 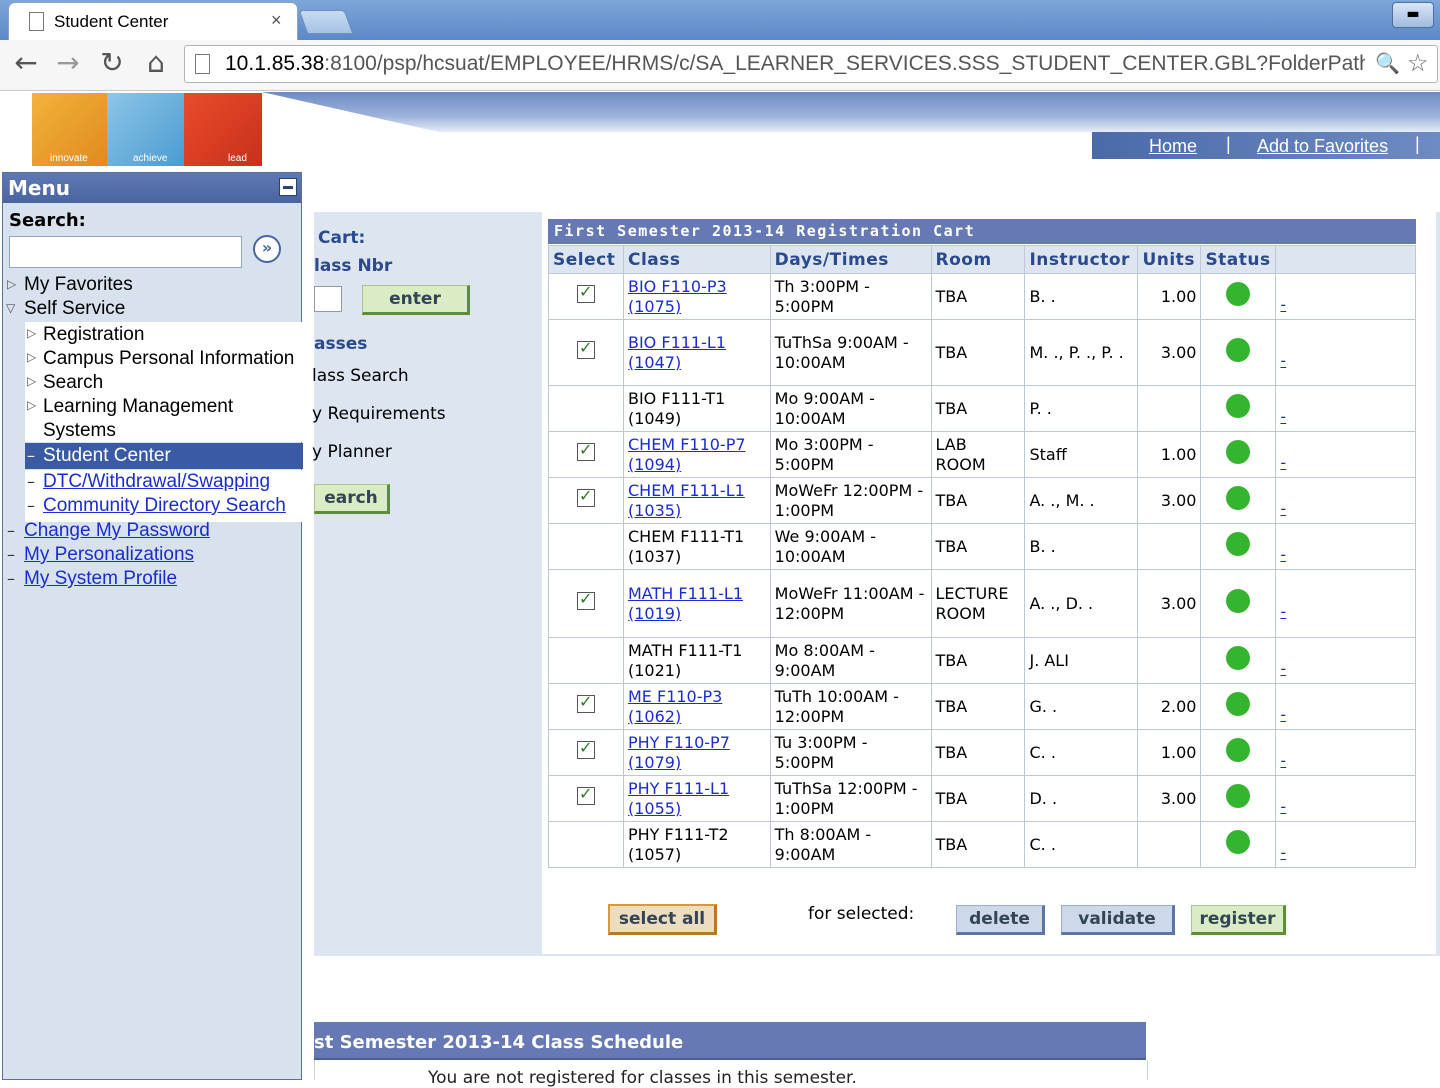 What do you see at coordinates (68, 62) in the screenshot?
I see `forward-arrow-icon: →` at bounding box center [68, 62].